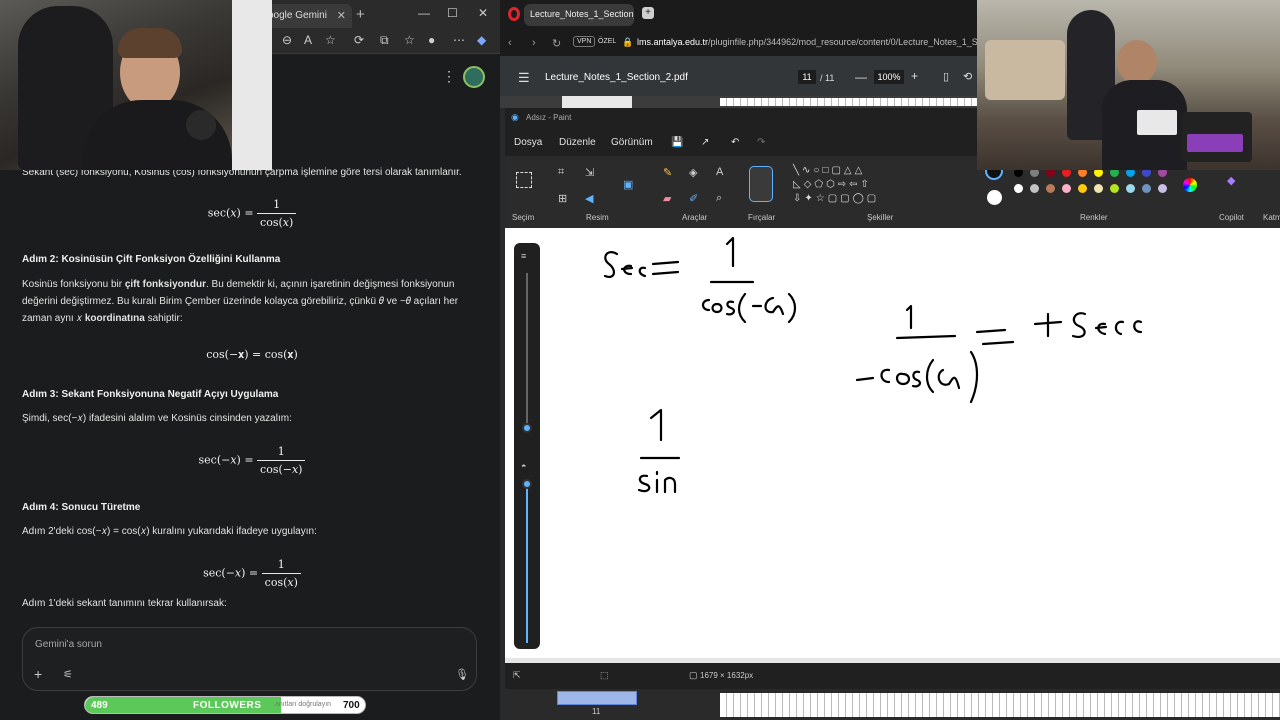 The height and width of the screenshot is (720, 1280). What do you see at coordinates (719, 198) in the screenshot?
I see `magnifier-icon: ⌕` at bounding box center [719, 198].